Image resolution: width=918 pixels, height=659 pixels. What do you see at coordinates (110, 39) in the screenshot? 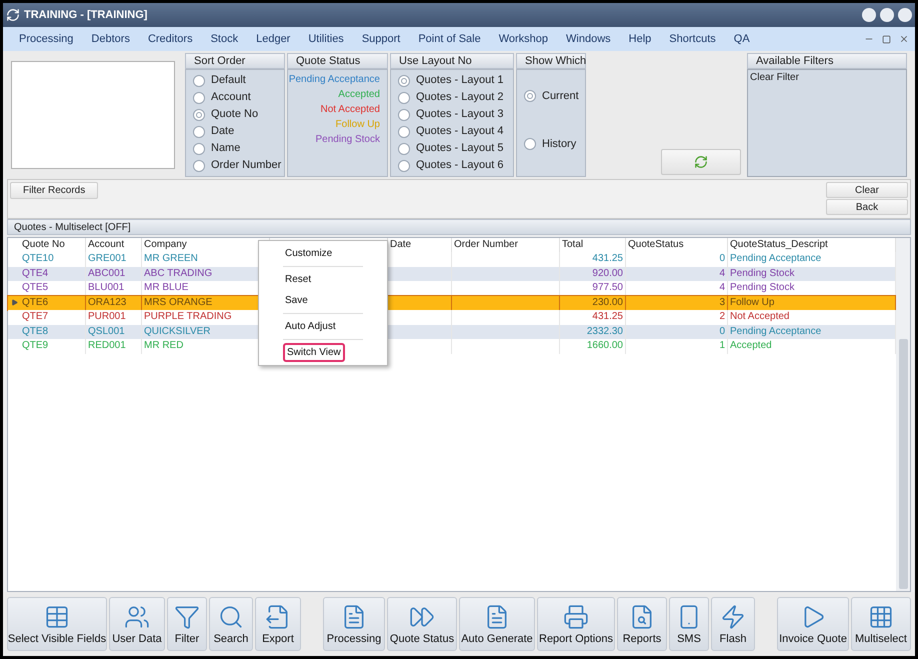
I see `menu-item: Debtors` at bounding box center [110, 39].